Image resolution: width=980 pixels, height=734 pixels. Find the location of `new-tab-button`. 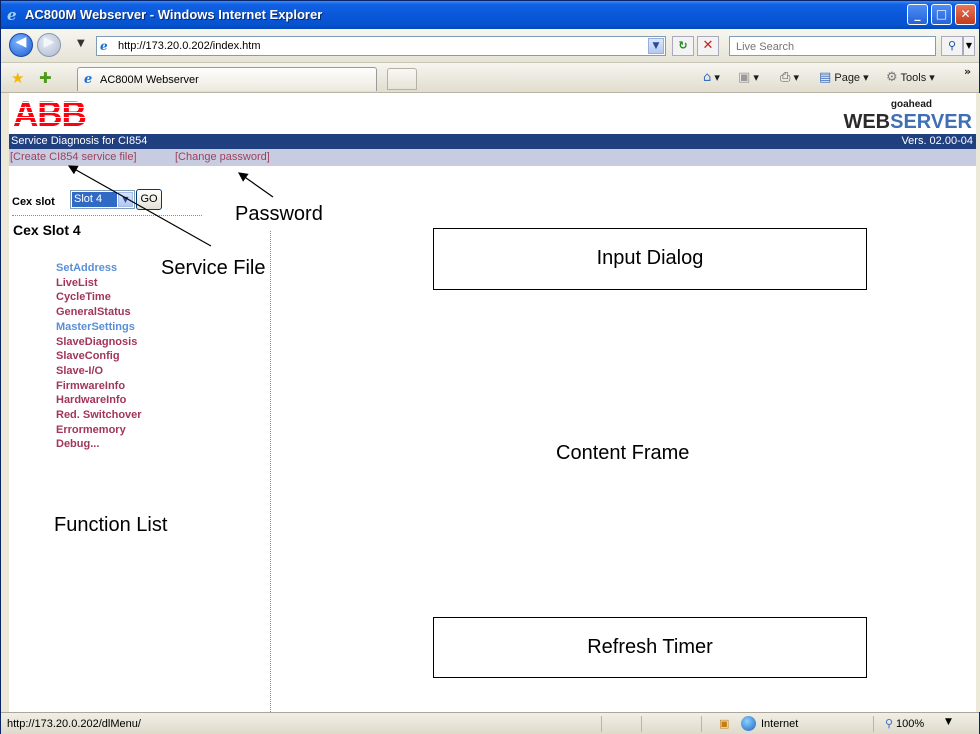

new-tab-button is located at coordinates (402, 79).